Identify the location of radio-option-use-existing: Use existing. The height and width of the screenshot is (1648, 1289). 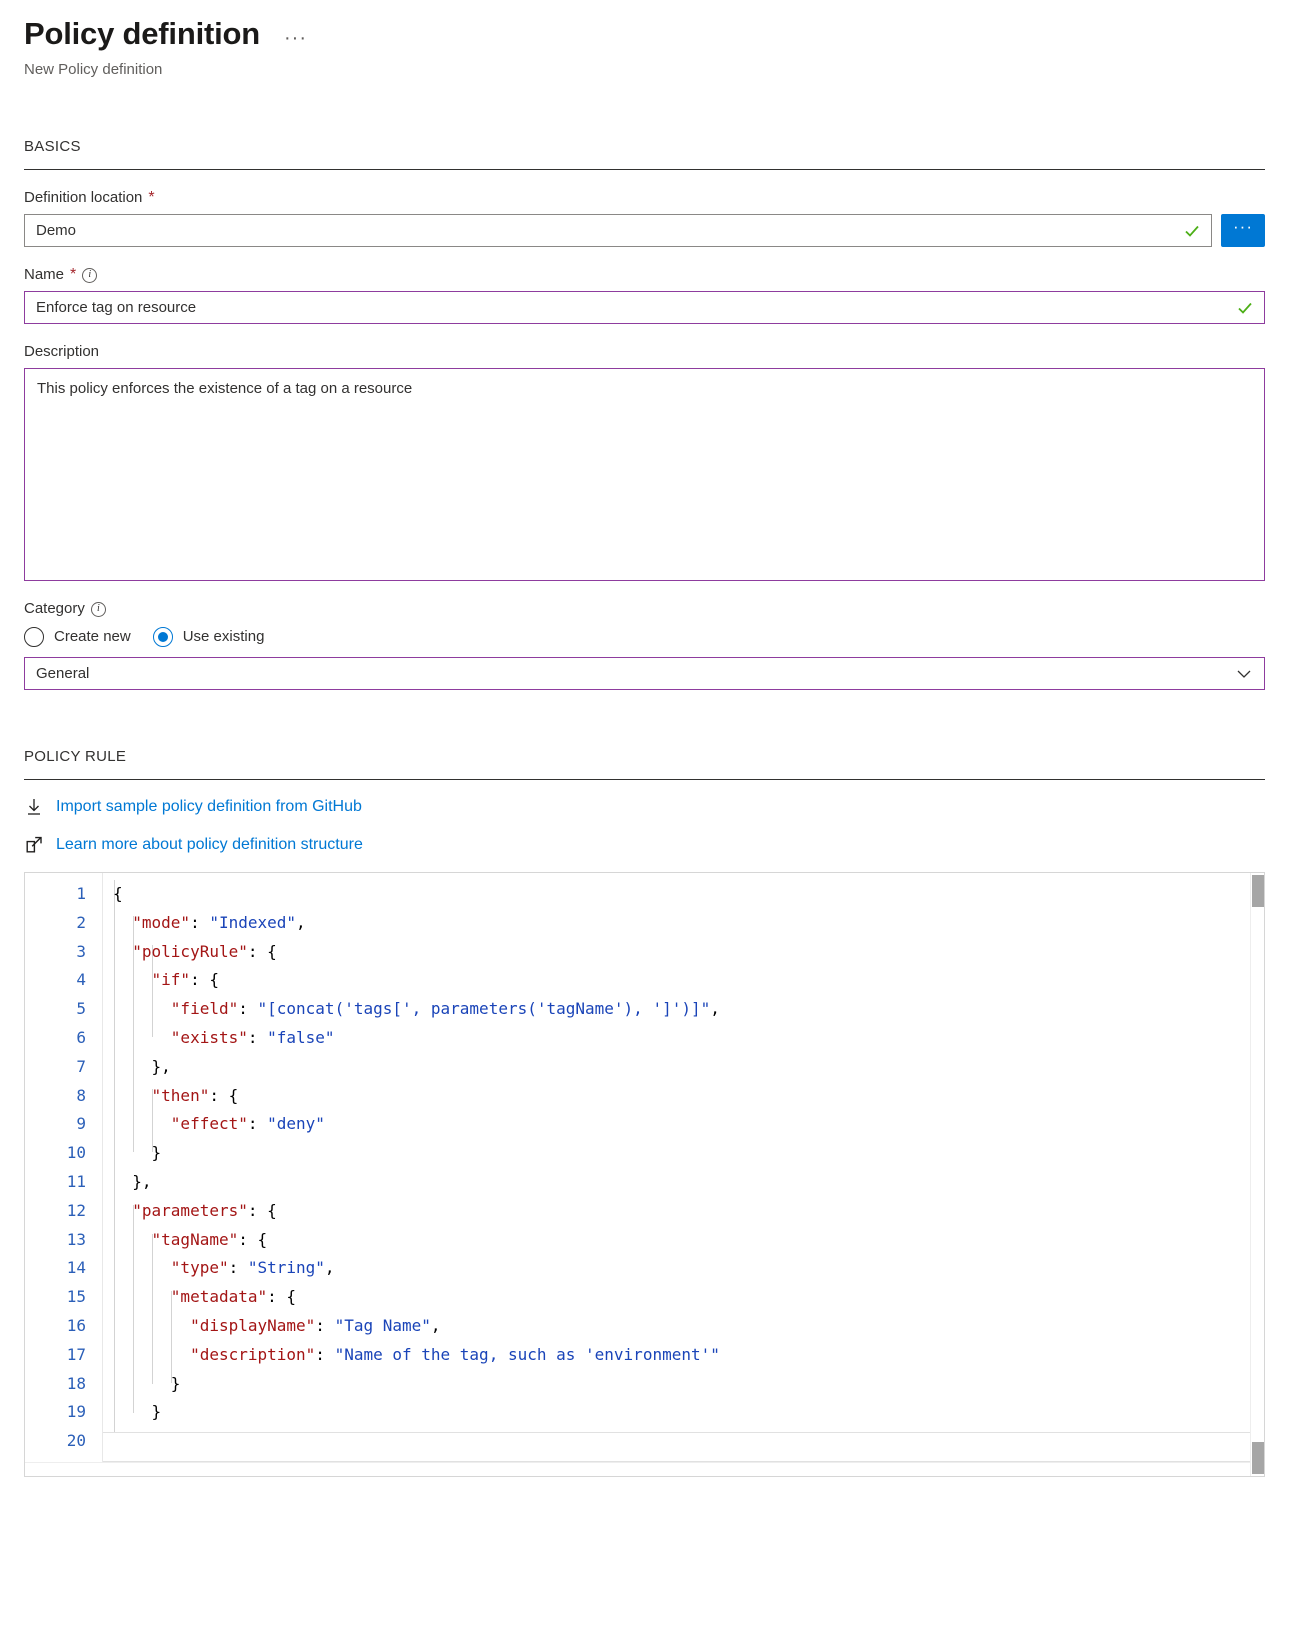
(208, 637).